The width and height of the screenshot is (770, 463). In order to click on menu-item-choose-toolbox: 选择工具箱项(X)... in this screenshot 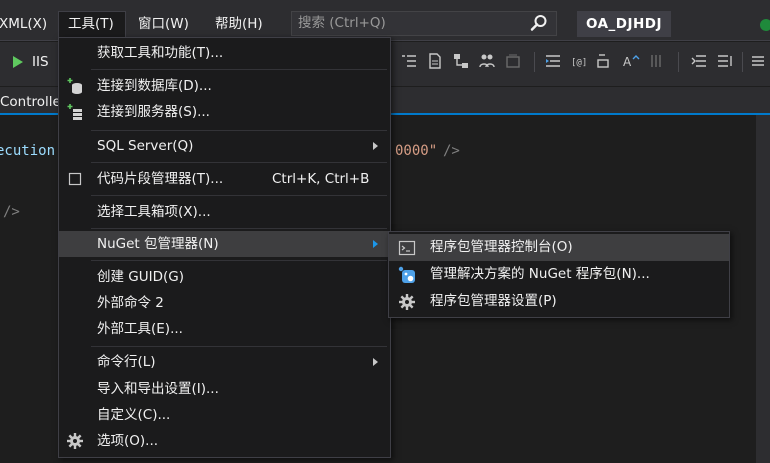, I will do `click(224, 212)`.